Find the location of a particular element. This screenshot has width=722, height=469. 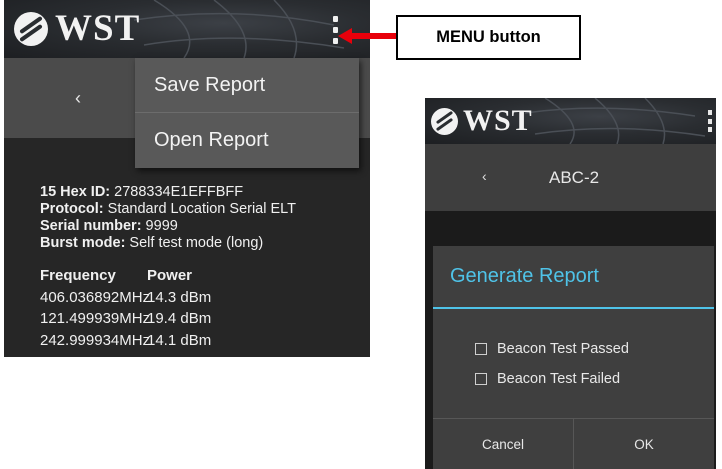

page-title: ABC-2 is located at coordinates (574, 177).